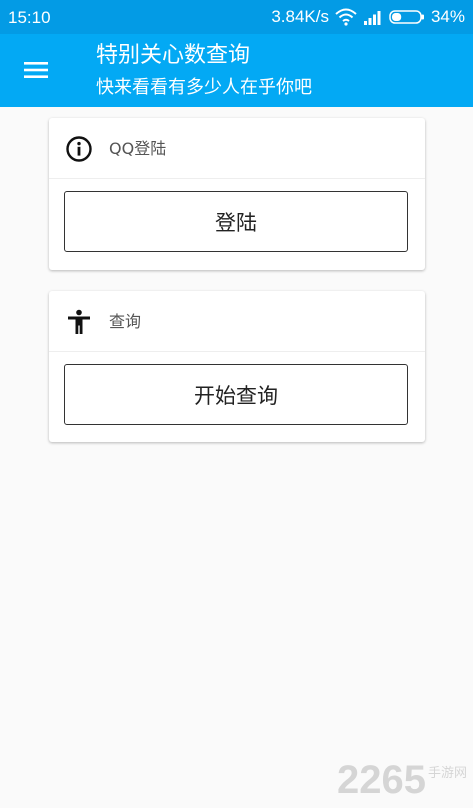  Describe the element at coordinates (236, 394) in the screenshot. I see `start-query-button: 开始查询` at that location.